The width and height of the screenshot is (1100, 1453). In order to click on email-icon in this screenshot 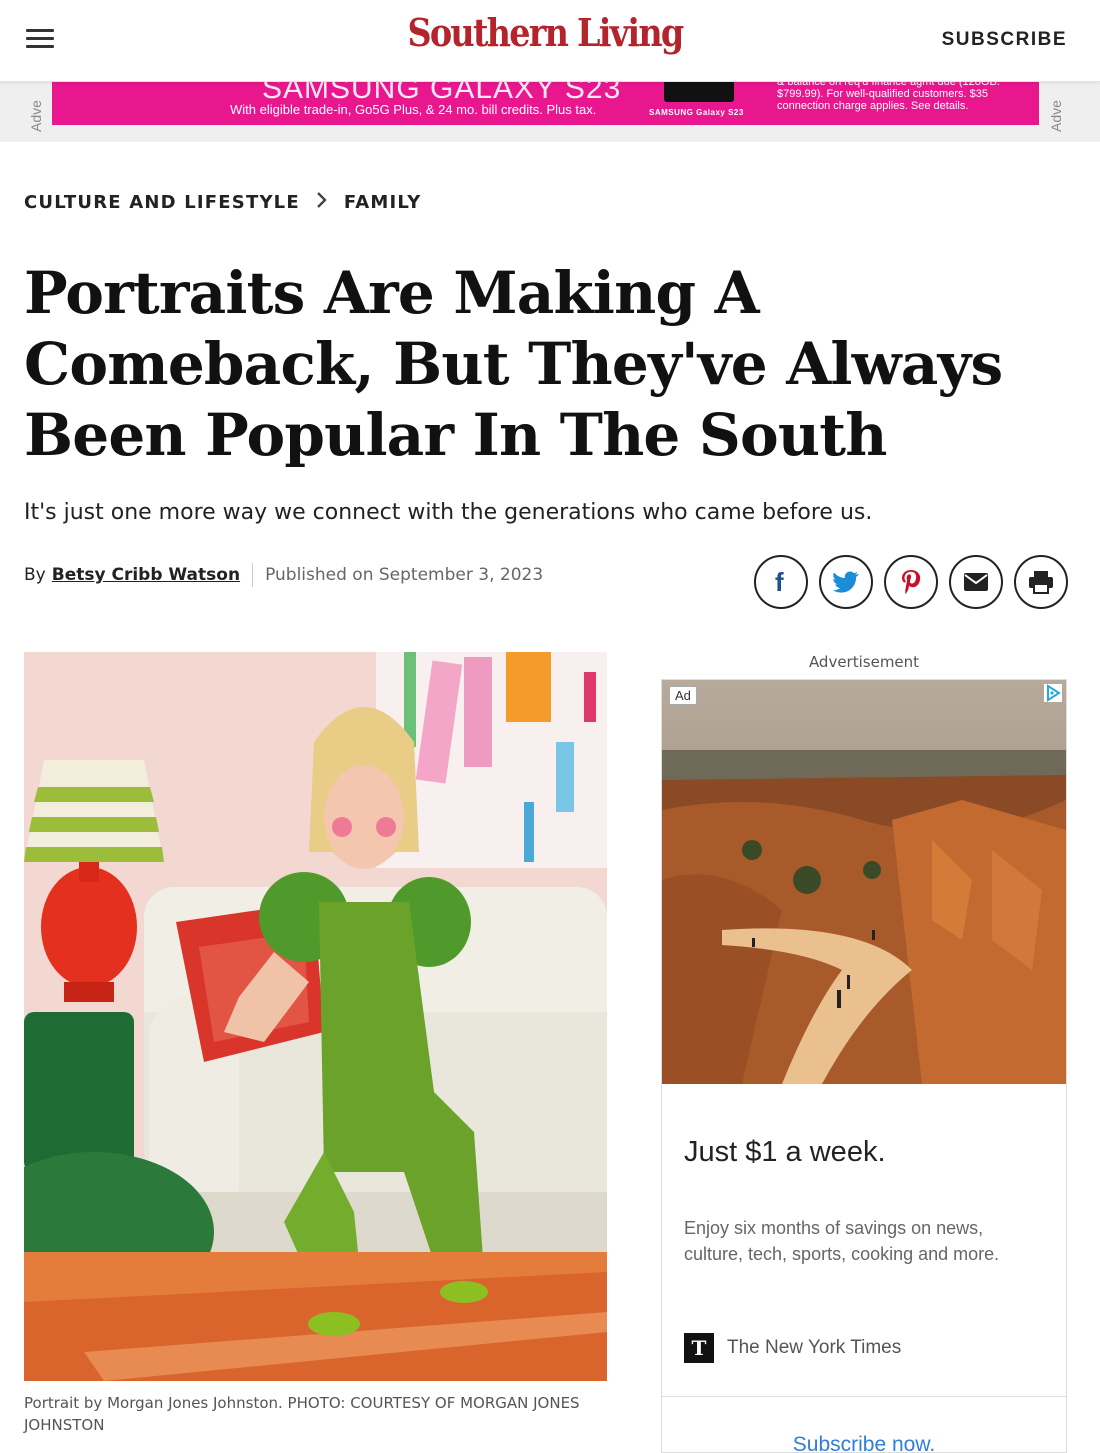, I will do `click(976, 582)`.